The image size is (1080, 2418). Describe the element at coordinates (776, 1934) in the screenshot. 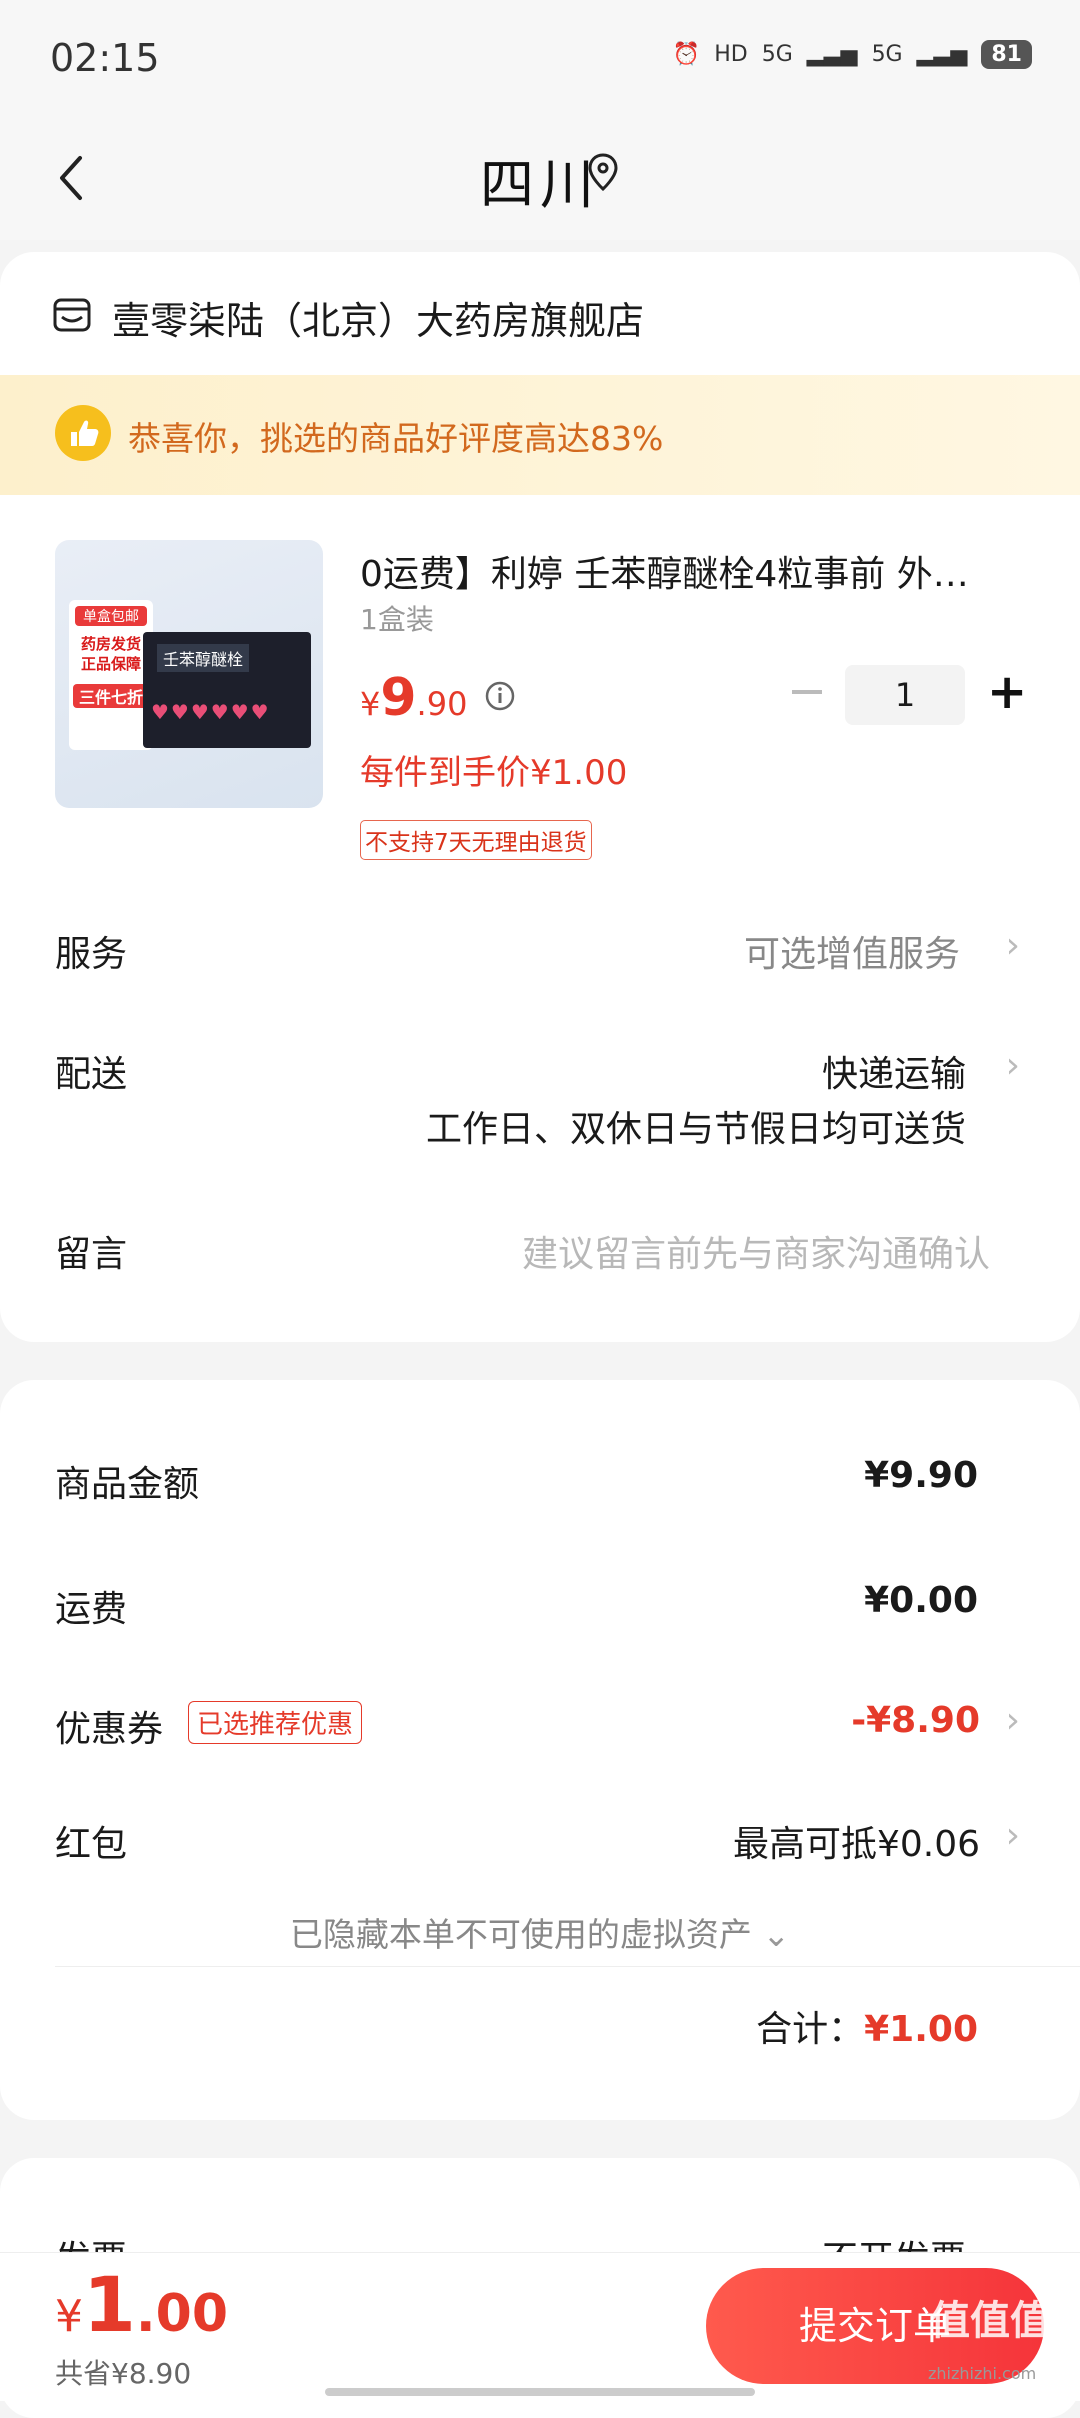

I see `chevron-down-icon: ⌄` at that location.